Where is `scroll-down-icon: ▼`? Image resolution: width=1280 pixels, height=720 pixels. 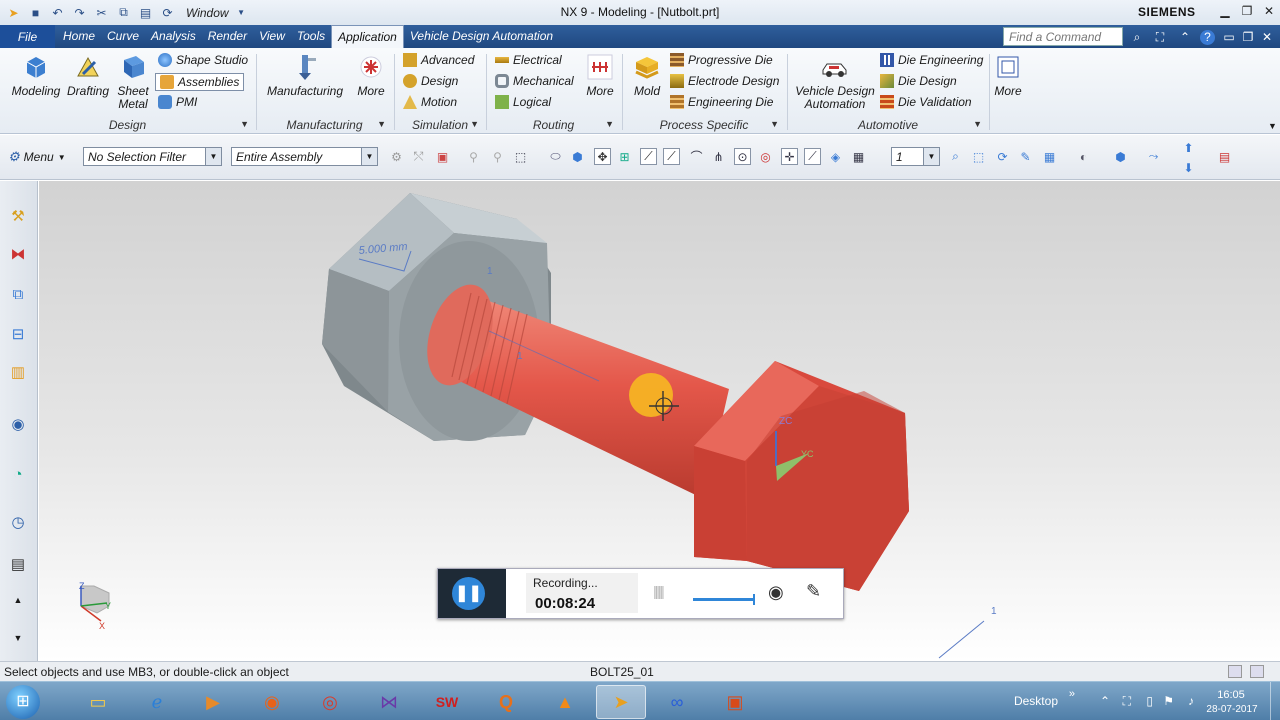 scroll-down-icon: ▼ is located at coordinates (18, 638).